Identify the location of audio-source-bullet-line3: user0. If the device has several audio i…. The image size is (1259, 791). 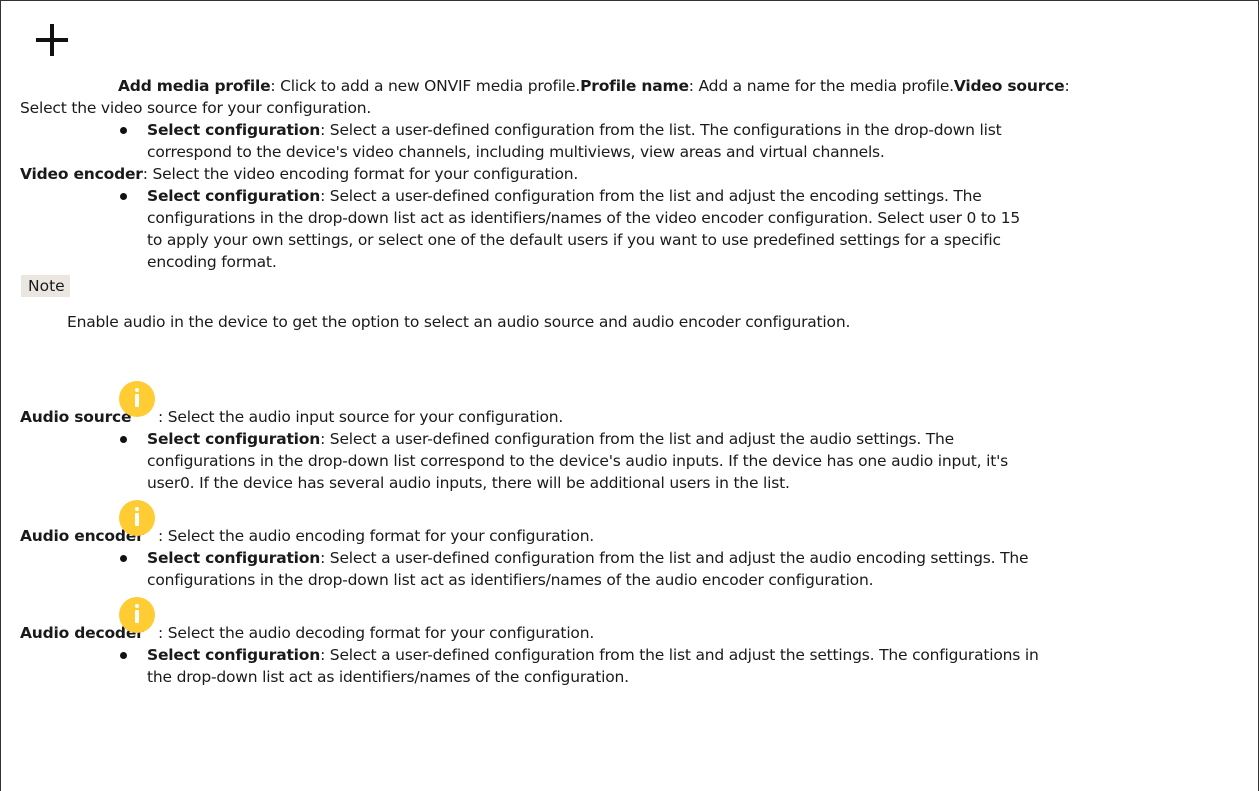
(468, 483).